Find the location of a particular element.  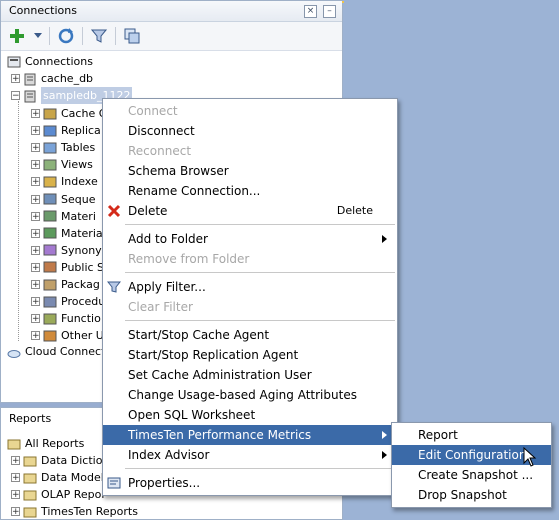

add-dropdown-icon is located at coordinates (38, 36).